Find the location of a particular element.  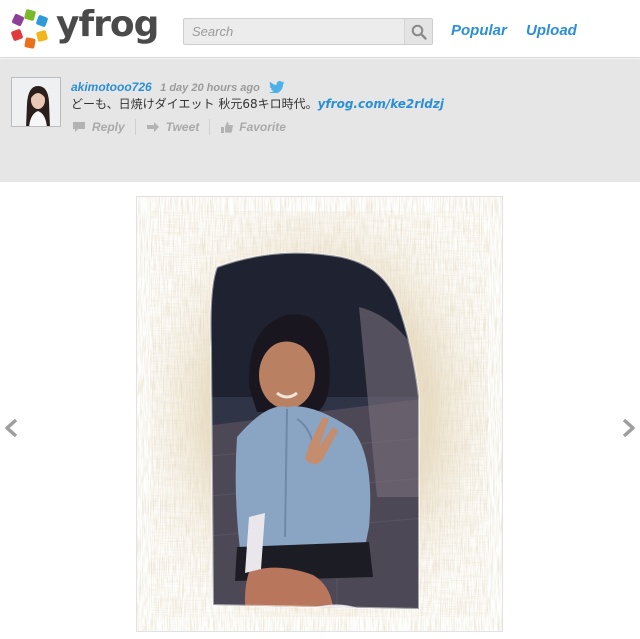

search-button is located at coordinates (418, 31).